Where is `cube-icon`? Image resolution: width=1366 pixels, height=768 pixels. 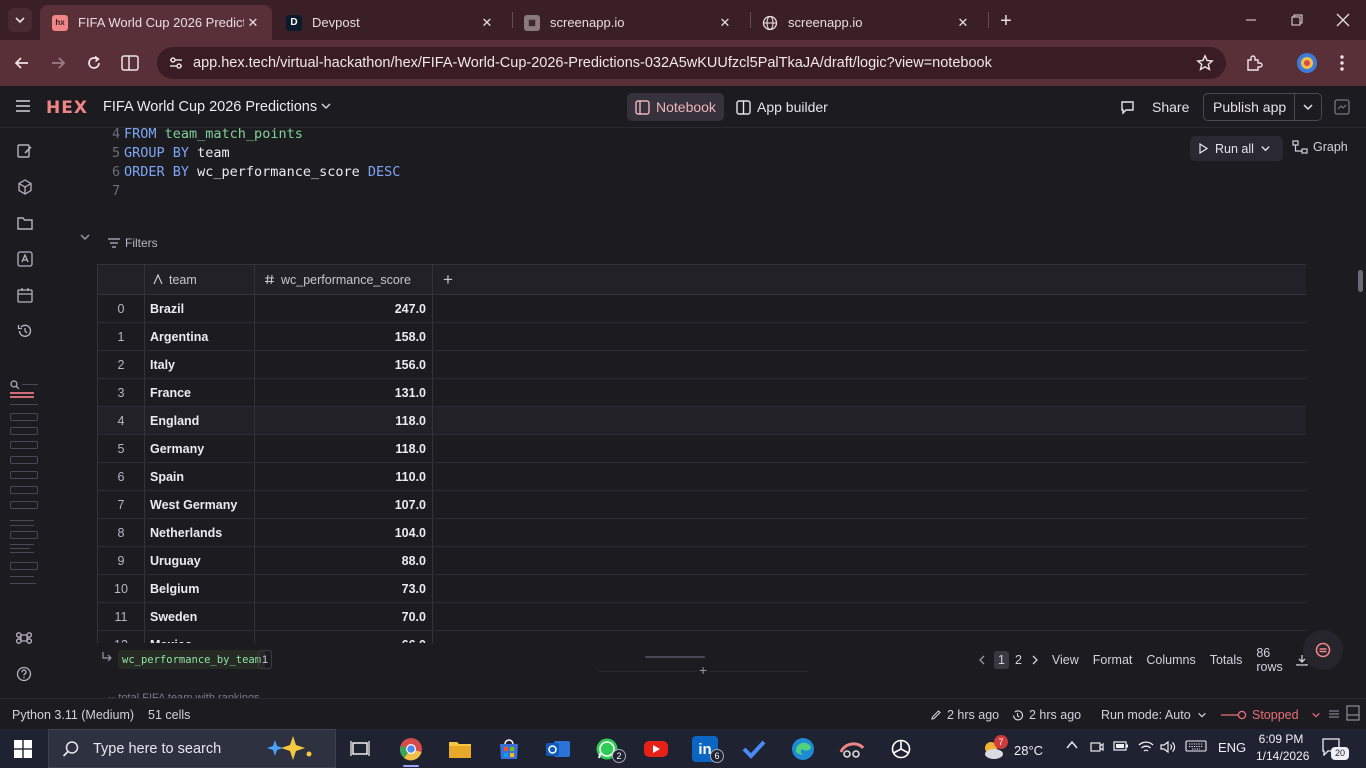
cube-icon is located at coordinates (25, 187).